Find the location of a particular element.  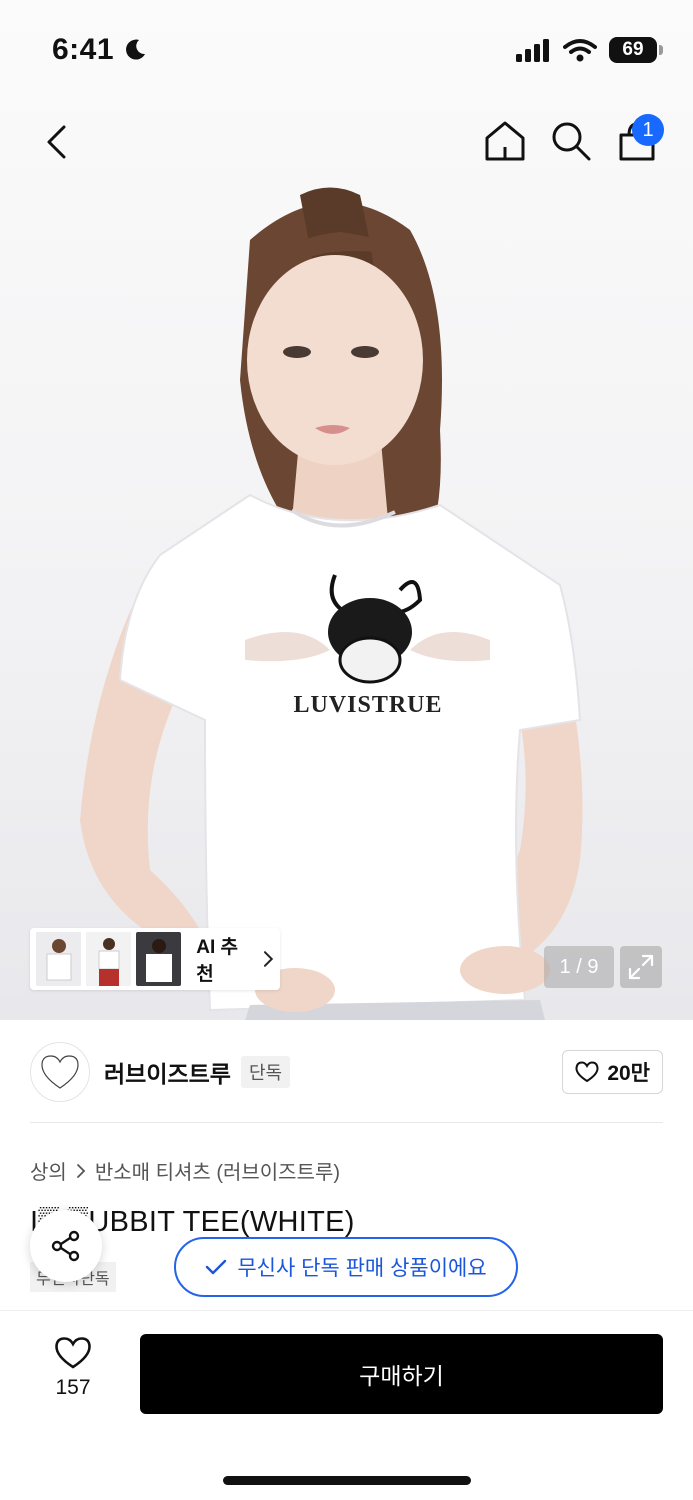

share-icon is located at coordinates (65, 1246).